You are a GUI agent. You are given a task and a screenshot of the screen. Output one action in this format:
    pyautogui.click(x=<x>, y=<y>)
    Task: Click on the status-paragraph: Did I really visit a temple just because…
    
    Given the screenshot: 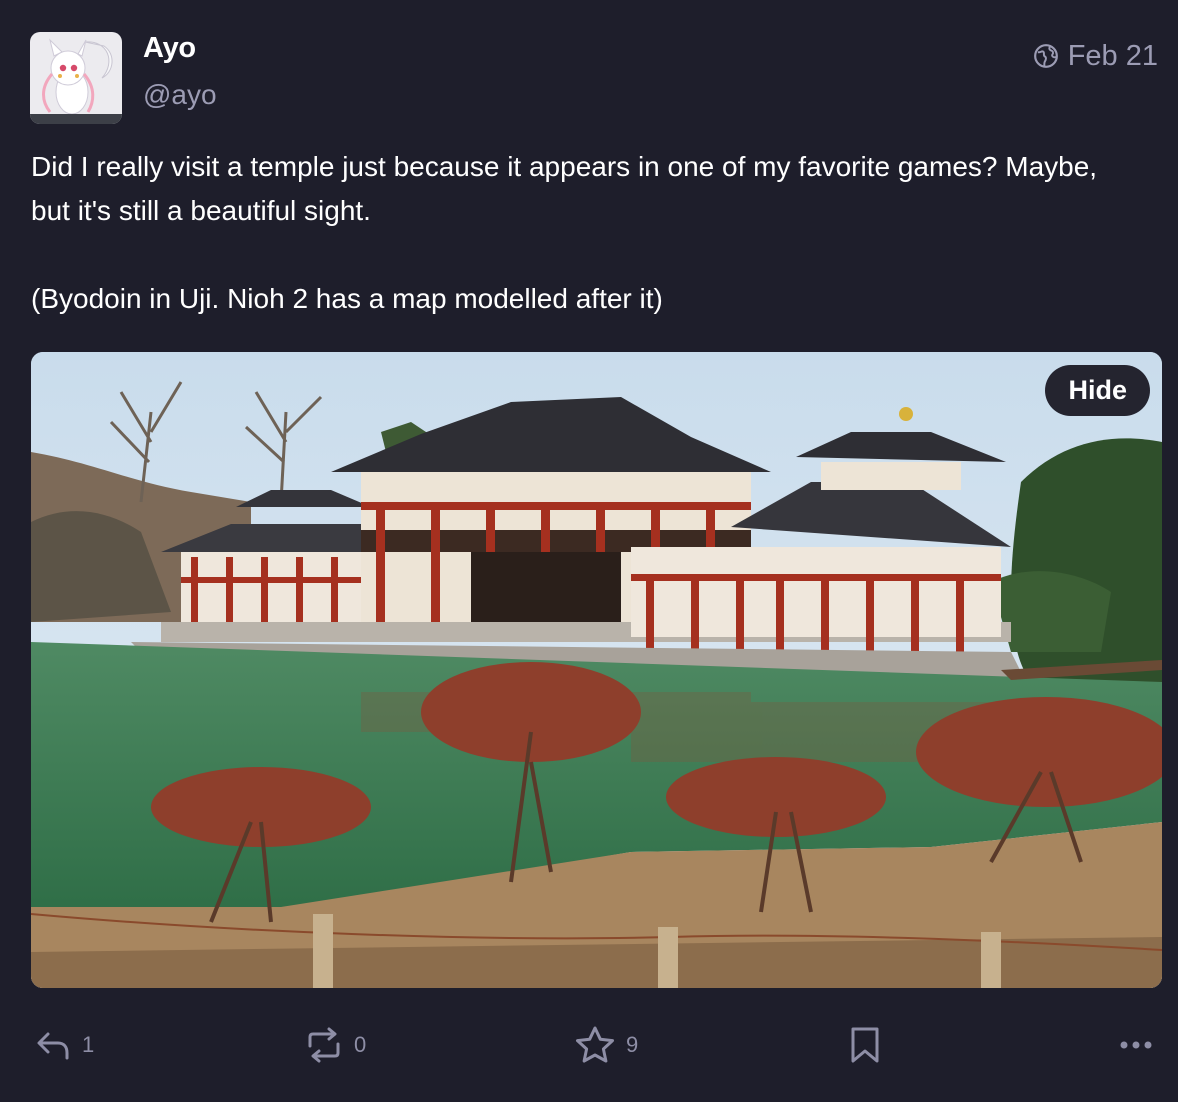 What is the action you would take?
    pyautogui.click(x=564, y=188)
    